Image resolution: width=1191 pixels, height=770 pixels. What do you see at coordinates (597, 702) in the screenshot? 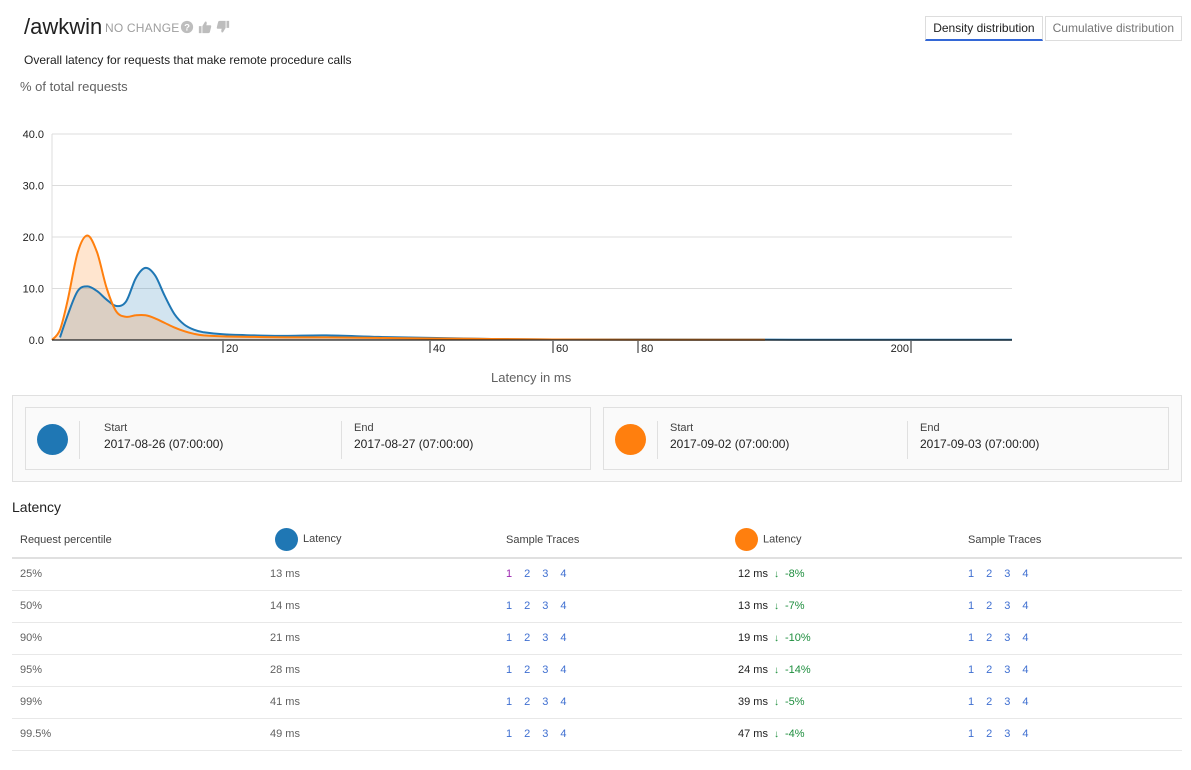
I see `table-row: 99% 41 ms 1 2 3 4 39 ms ↓ -5% 1 2 3 4` at bounding box center [597, 702].